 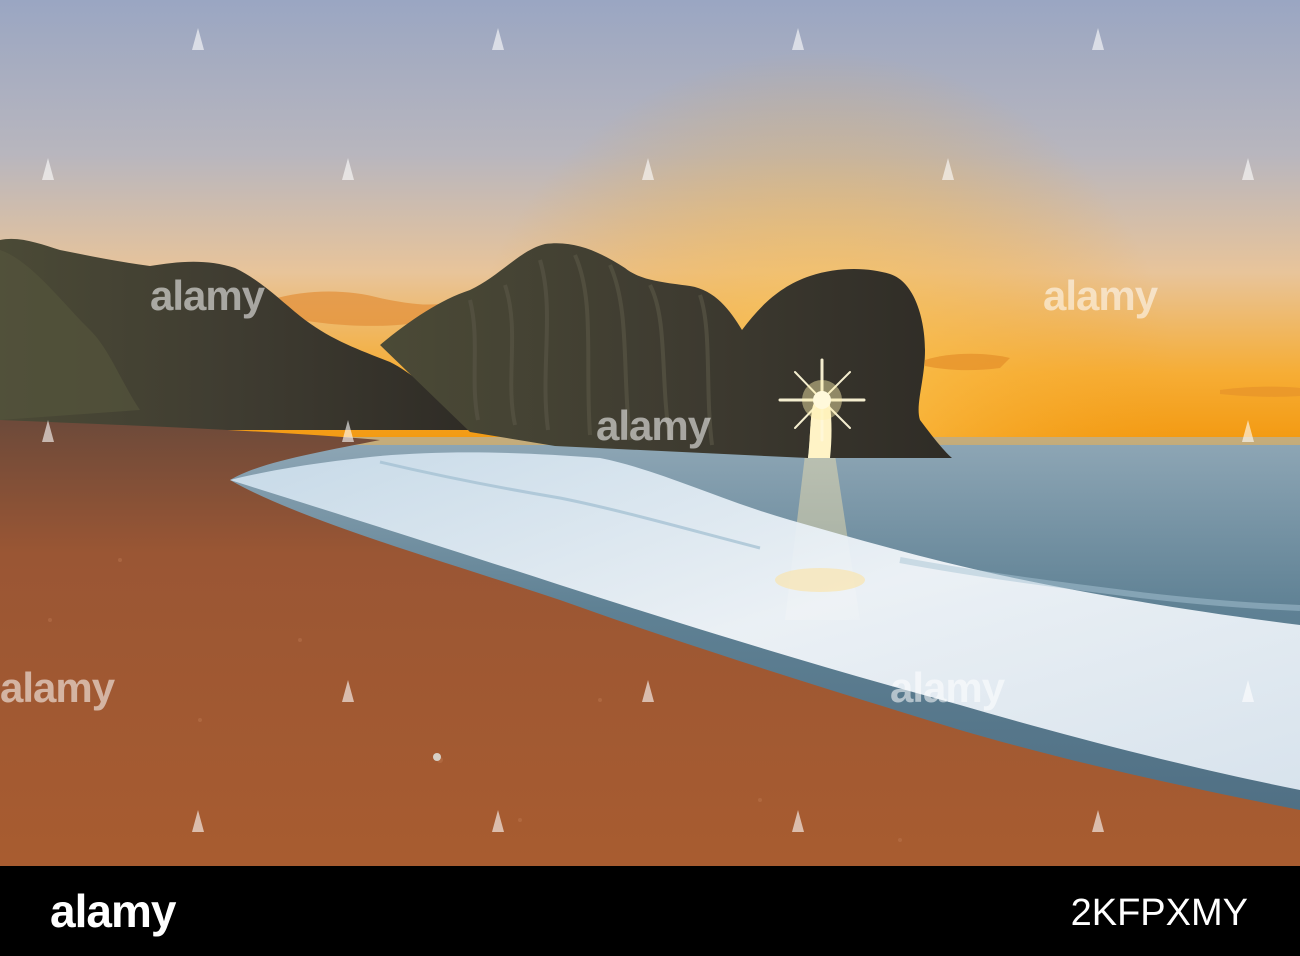 What do you see at coordinates (1159, 913) in the screenshot?
I see `image-id: 2KFPXMY` at bounding box center [1159, 913].